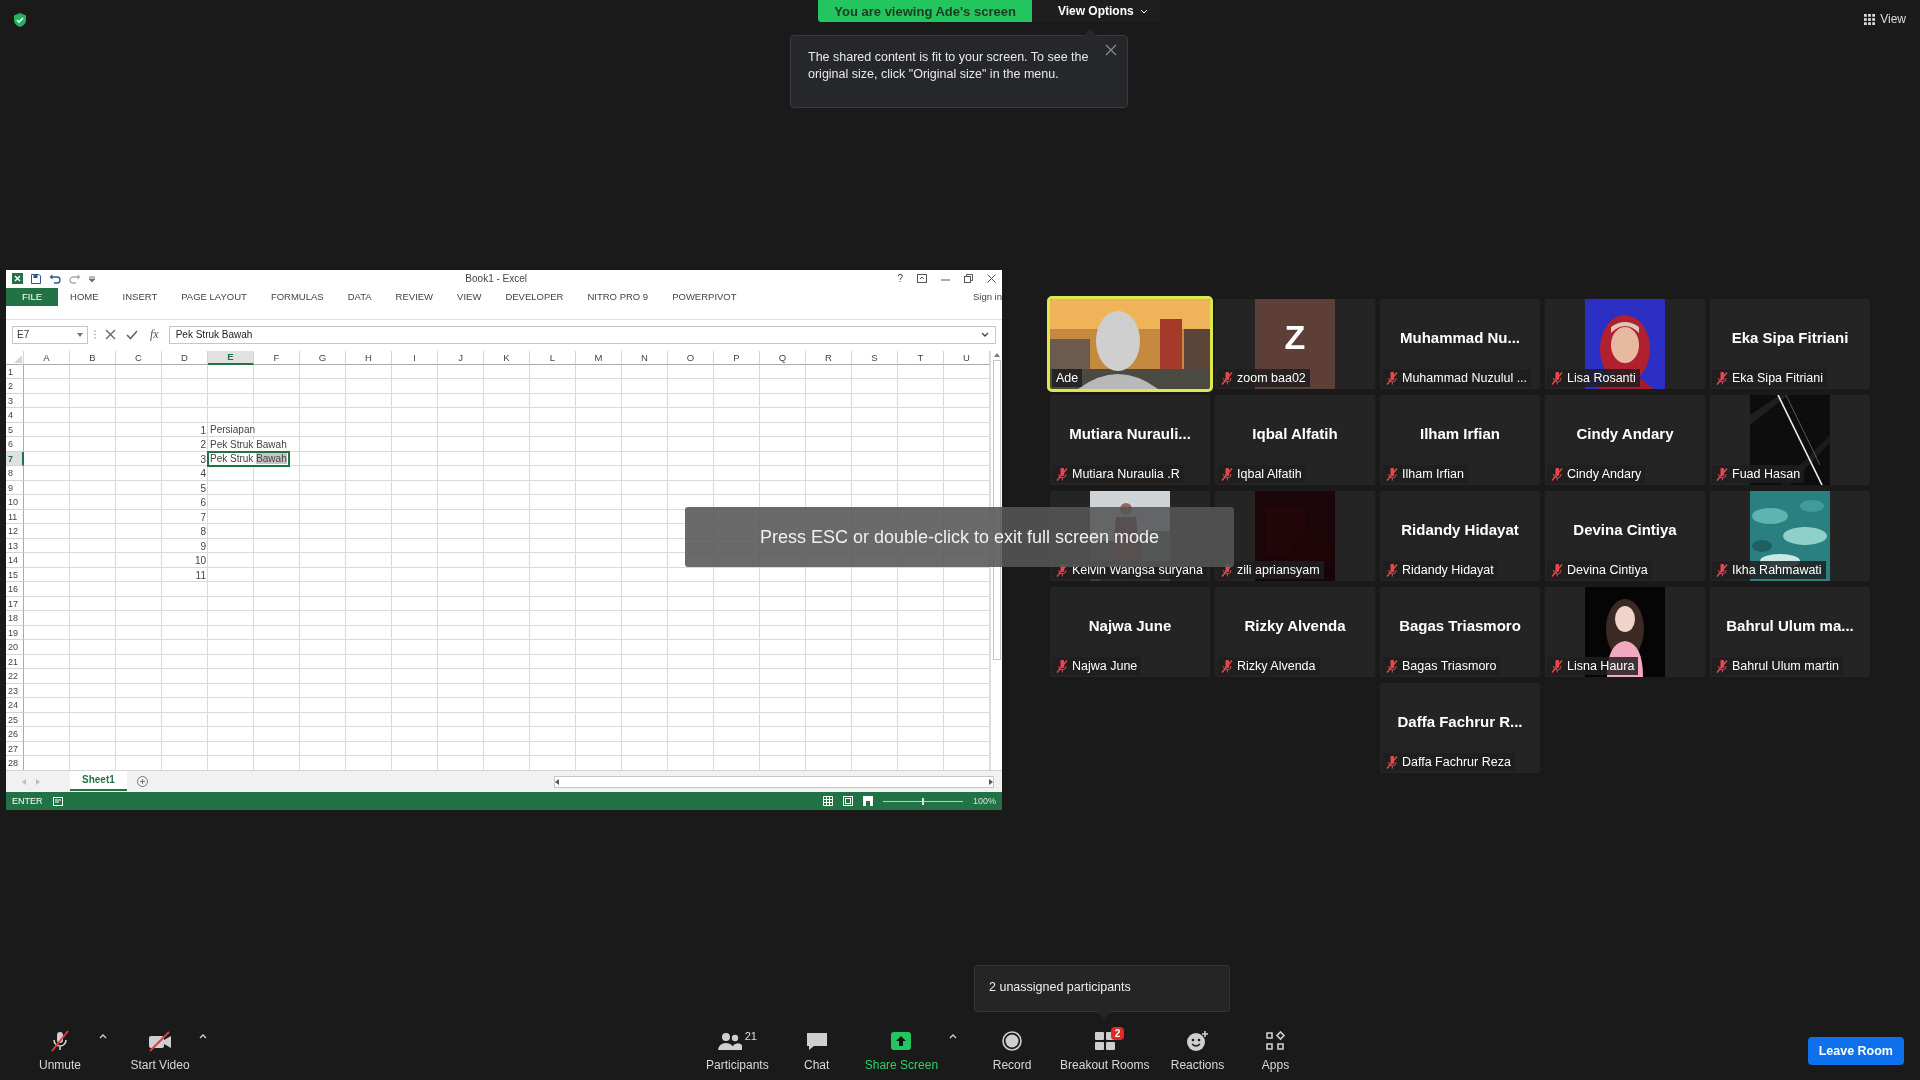 The width and height of the screenshot is (1920, 1080). What do you see at coordinates (704, 296) in the screenshot?
I see `ribbon-tab: POWERPIVOT` at bounding box center [704, 296].